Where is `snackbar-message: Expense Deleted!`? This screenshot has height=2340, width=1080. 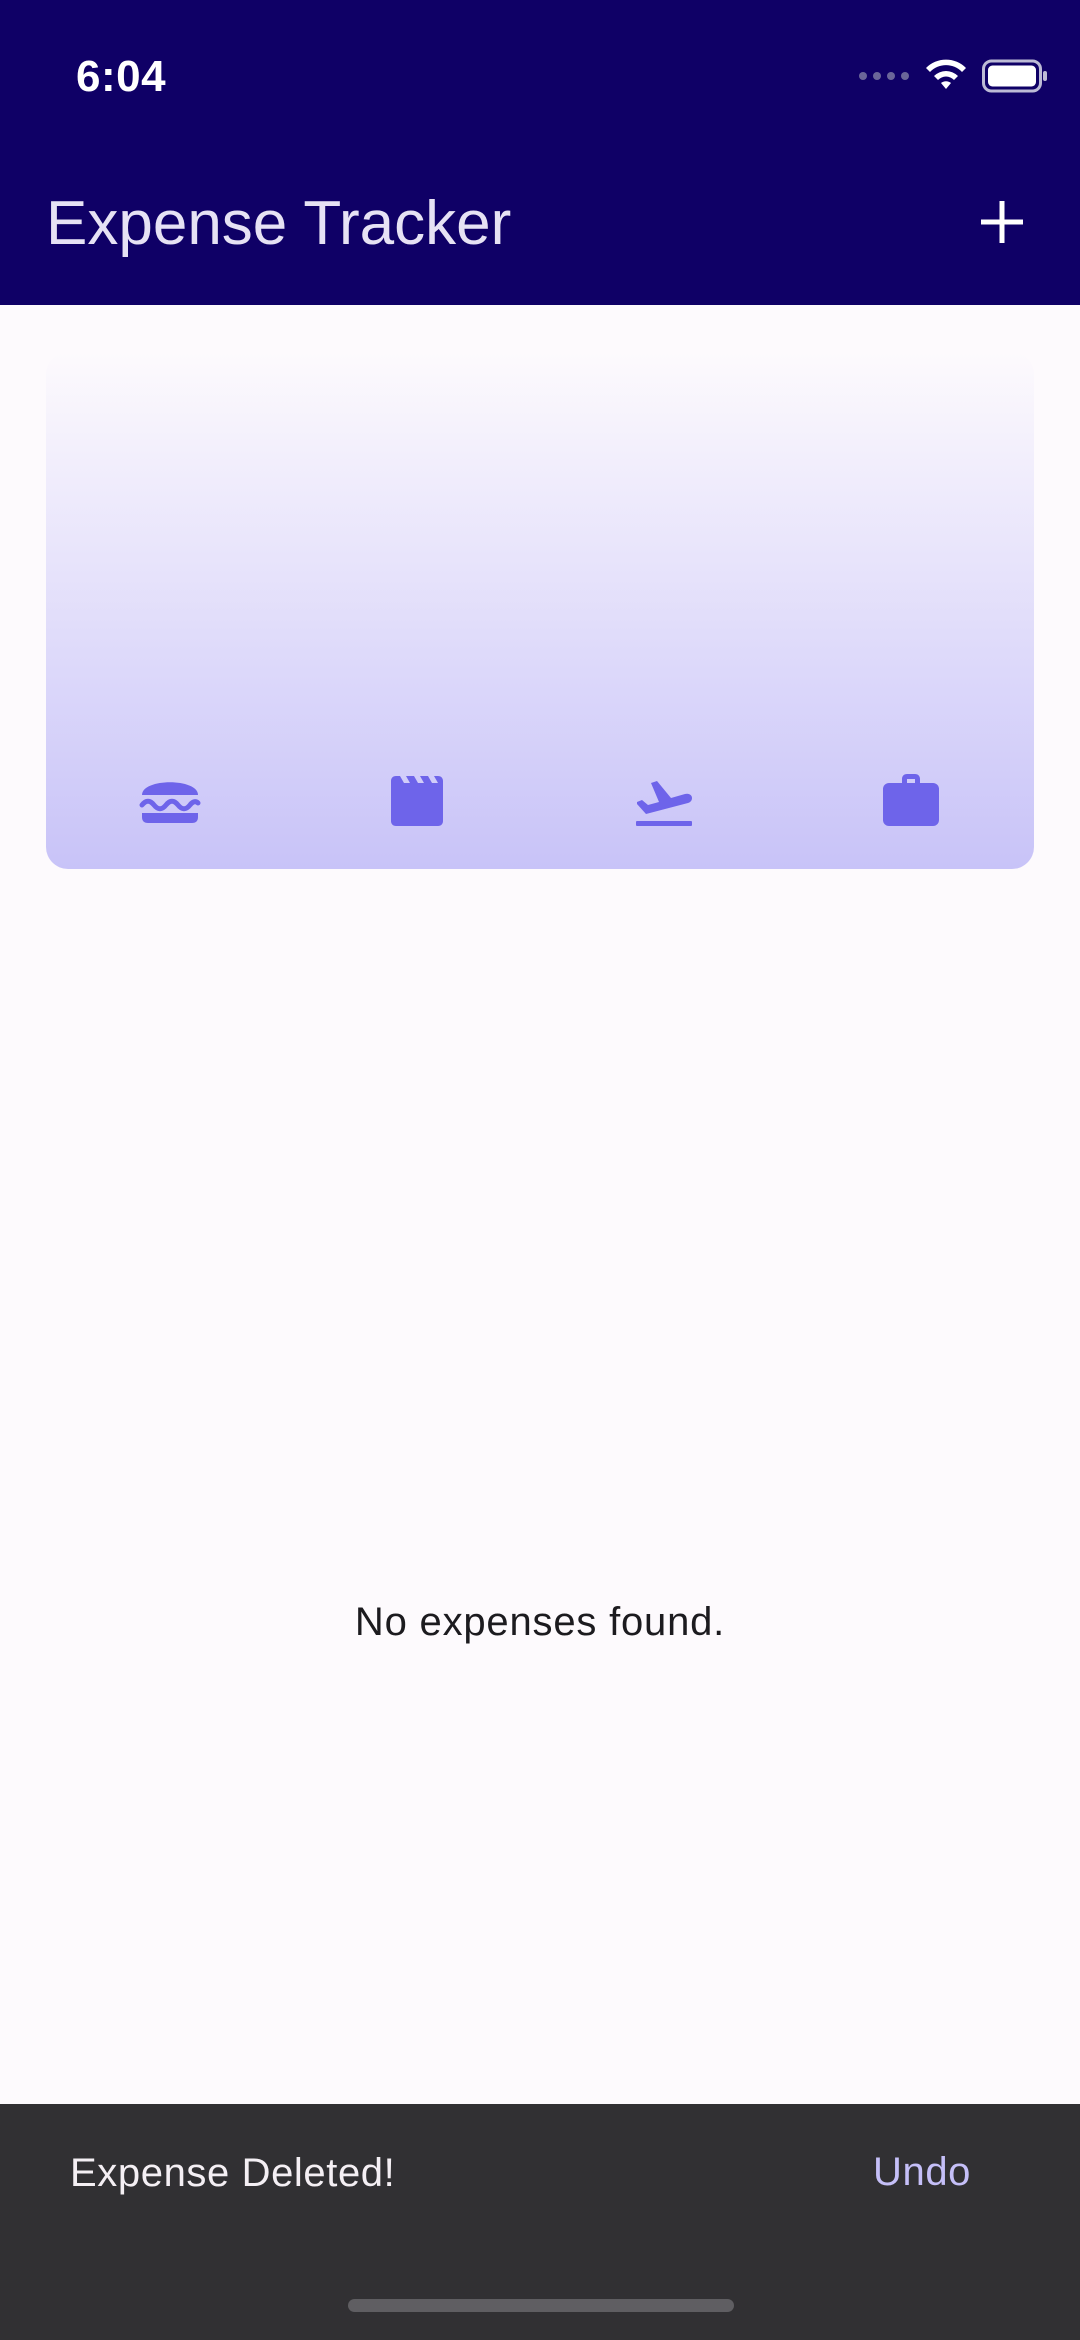 snackbar-message: Expense Deleted! is located at coordinates (233, 2173).